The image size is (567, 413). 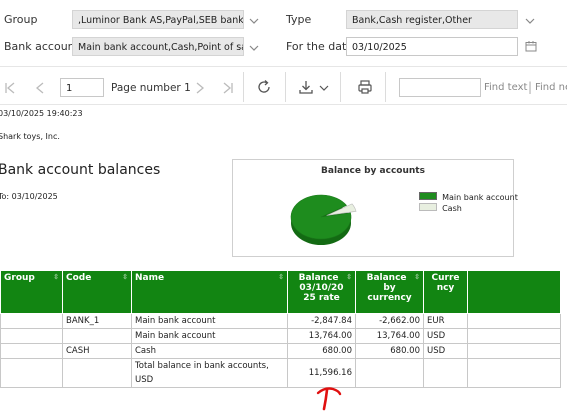 What do you see at coordinates (254, 21) in the screenshot?
I see `group-chevron-down-icon` at bounding box center [254, 21].